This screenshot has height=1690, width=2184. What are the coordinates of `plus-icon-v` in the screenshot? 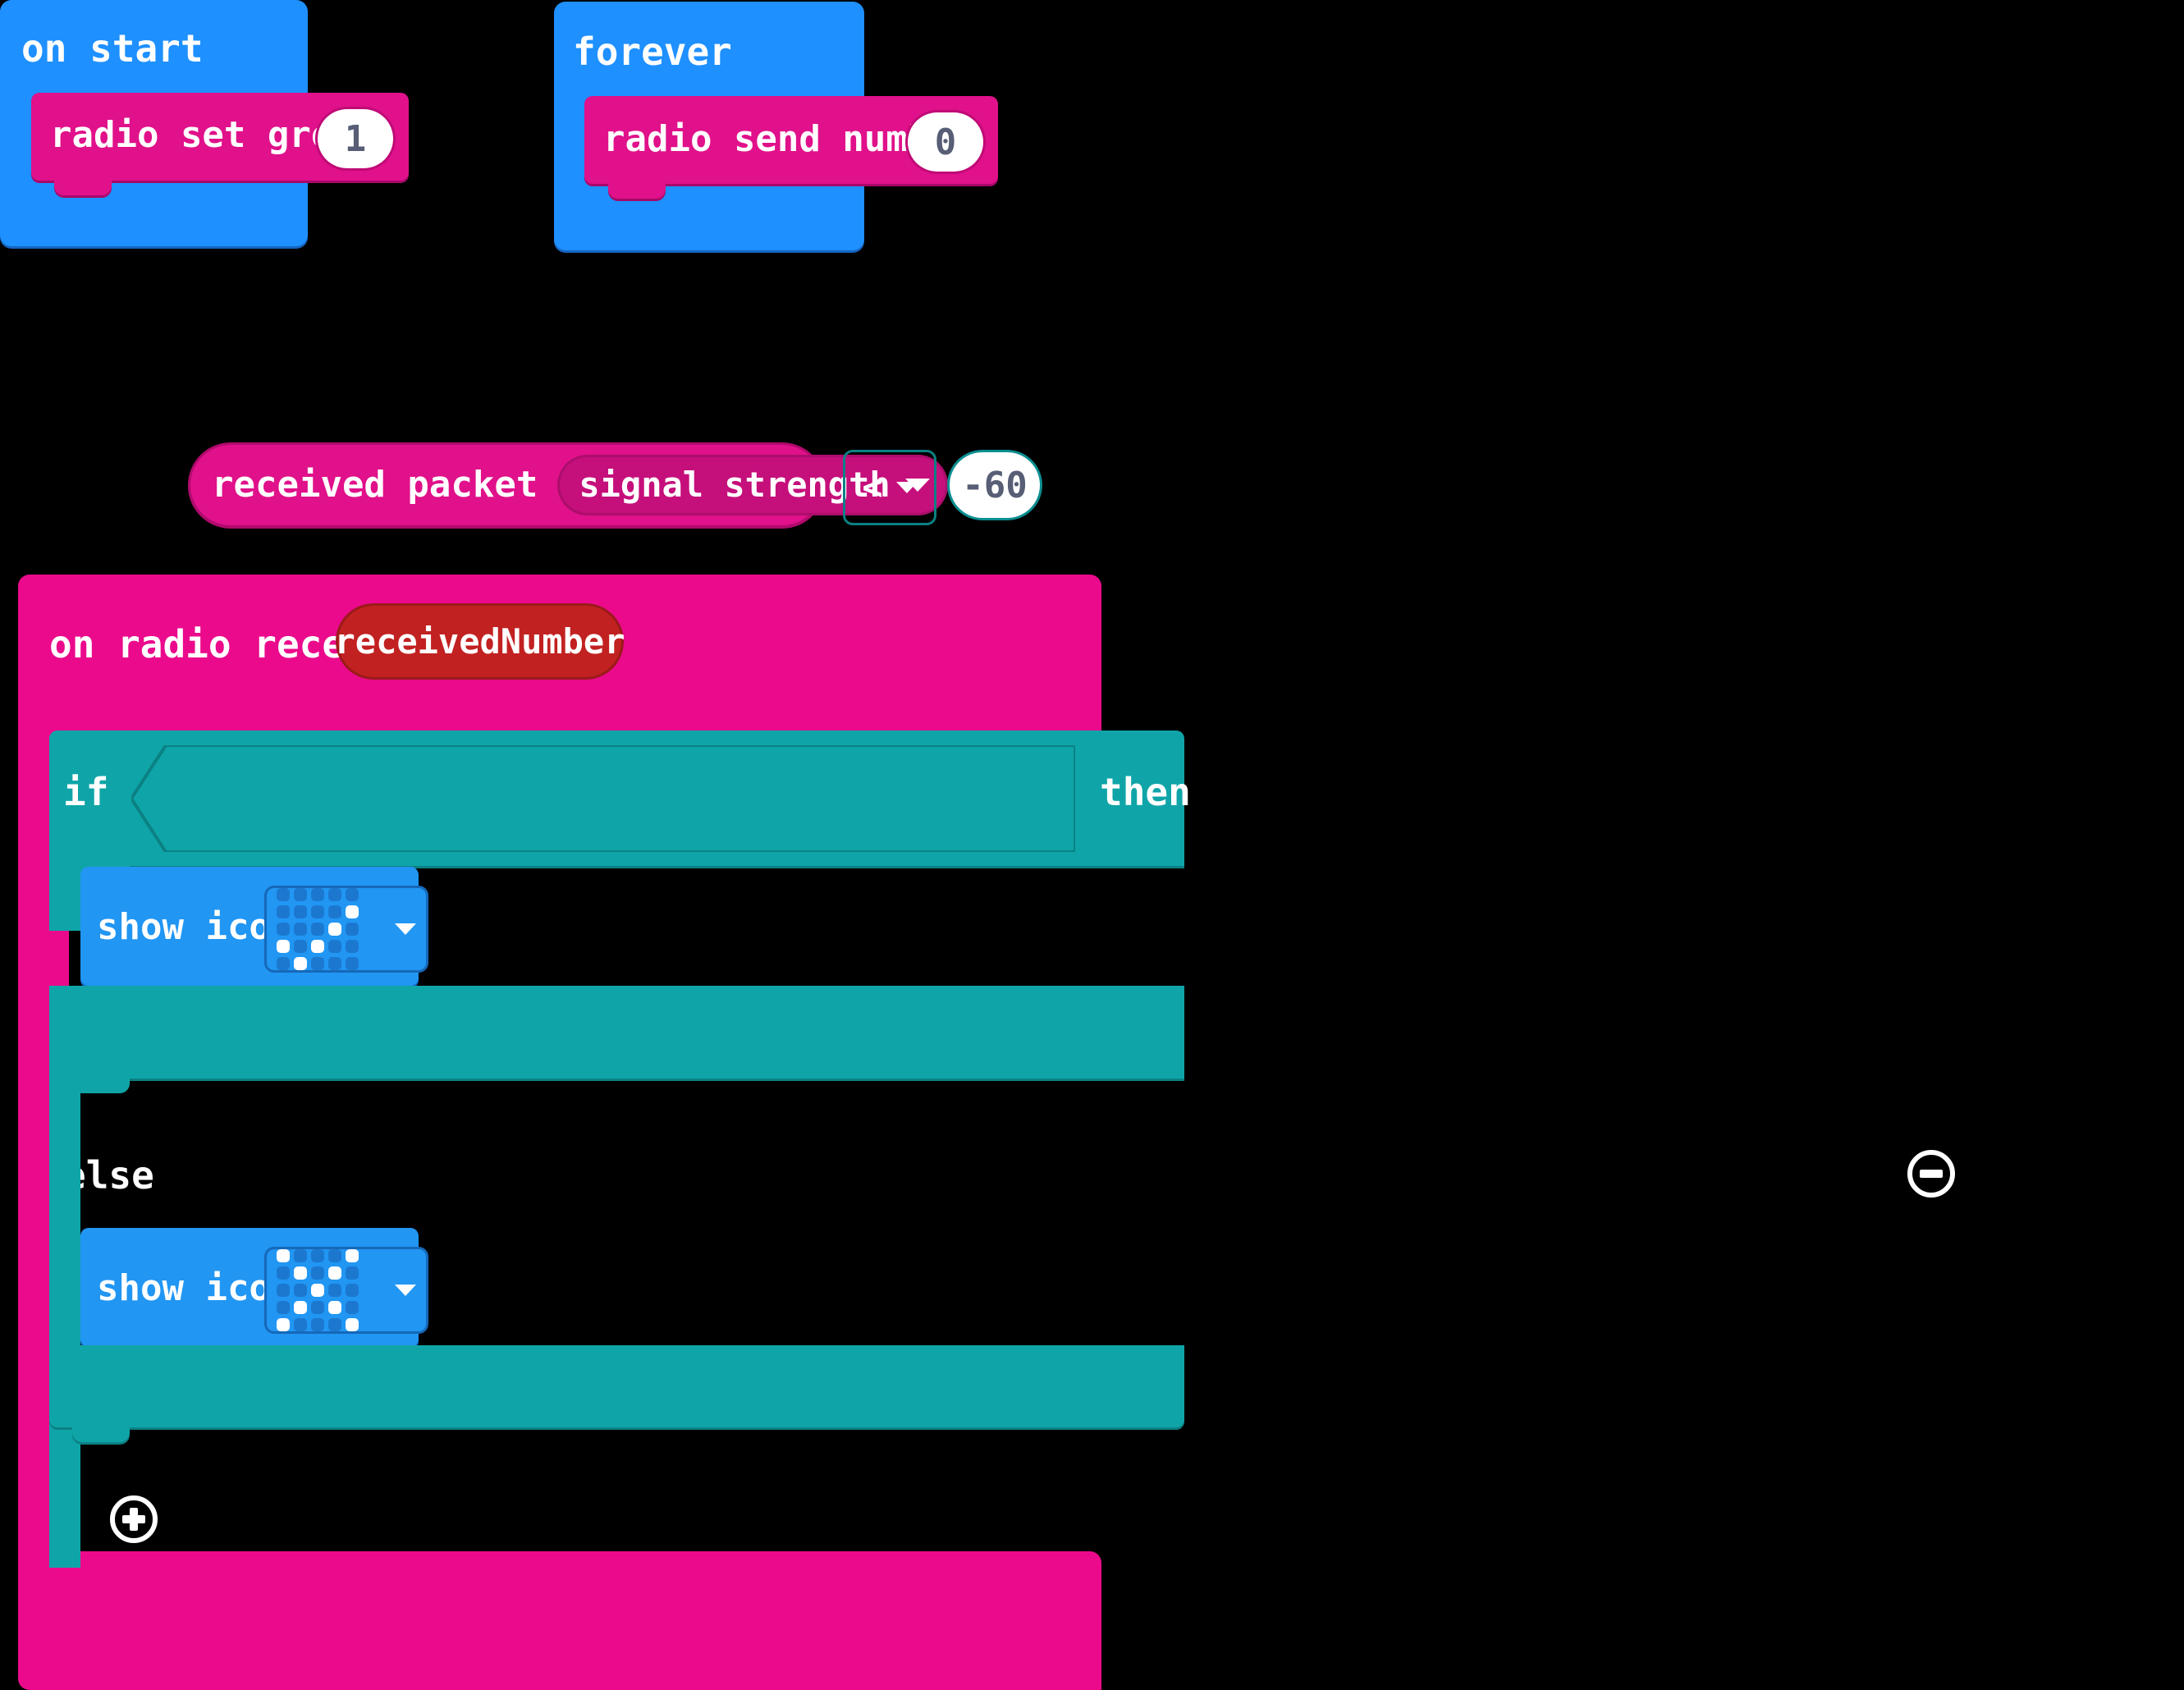 It's located at (134, 1519).